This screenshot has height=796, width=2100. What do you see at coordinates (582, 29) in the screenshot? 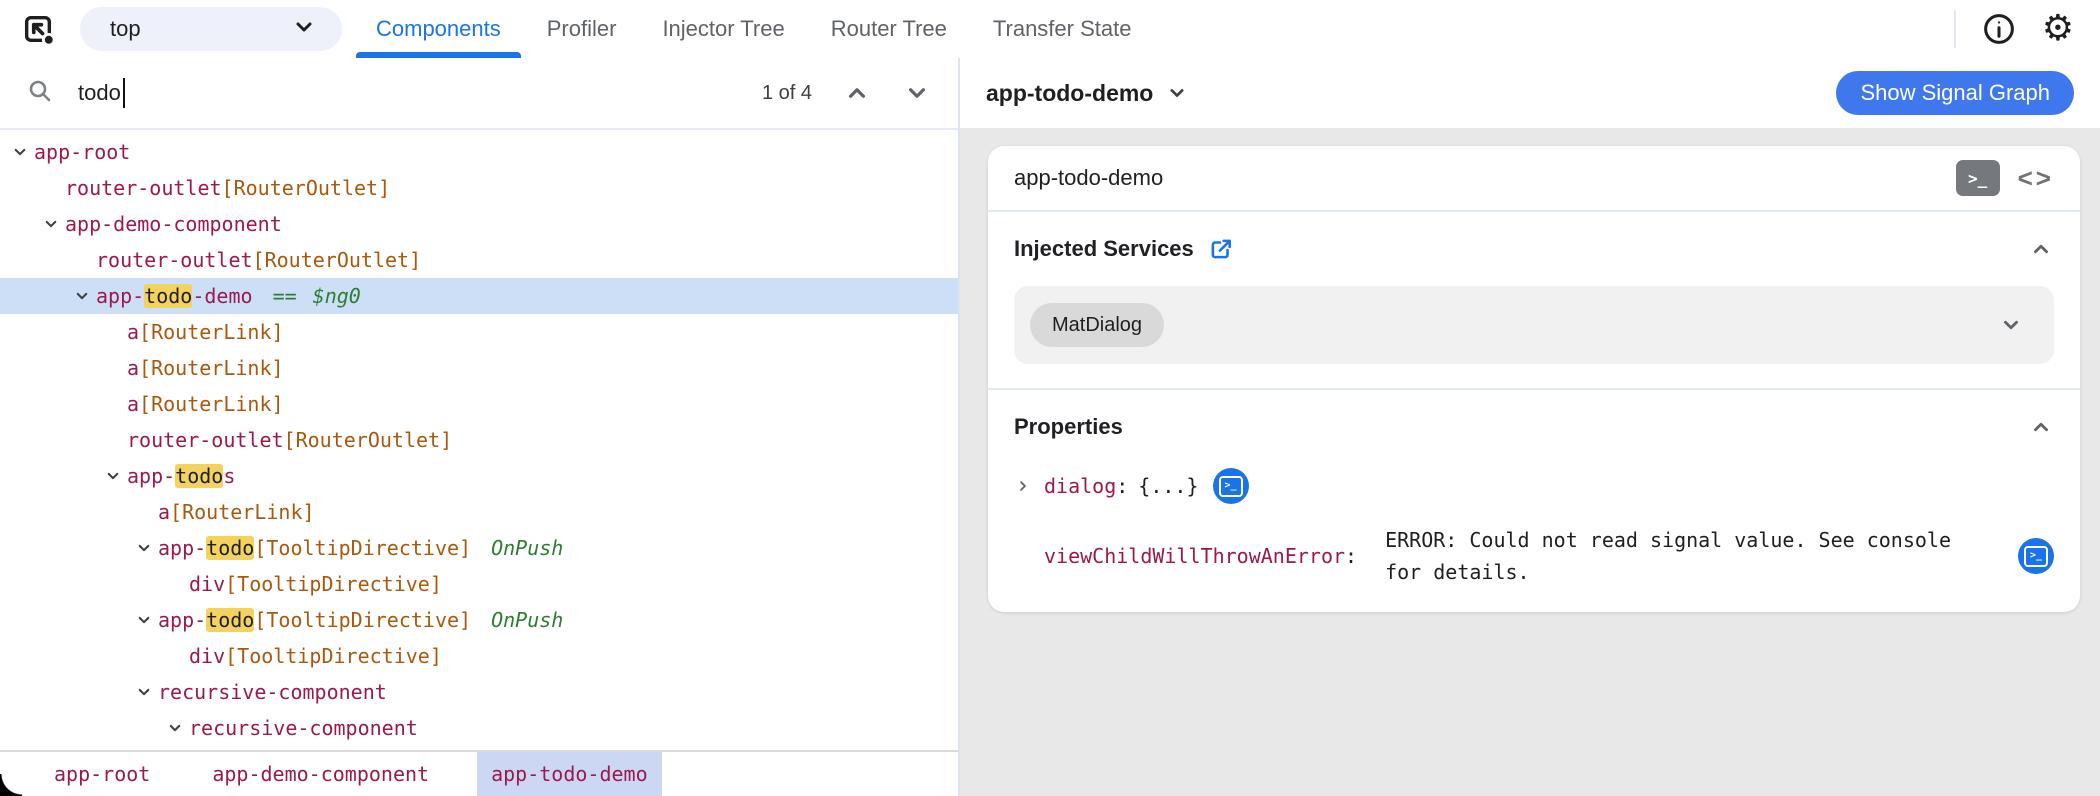
I see `tab-profiler: Profiler` at bounding box center [582, 29].